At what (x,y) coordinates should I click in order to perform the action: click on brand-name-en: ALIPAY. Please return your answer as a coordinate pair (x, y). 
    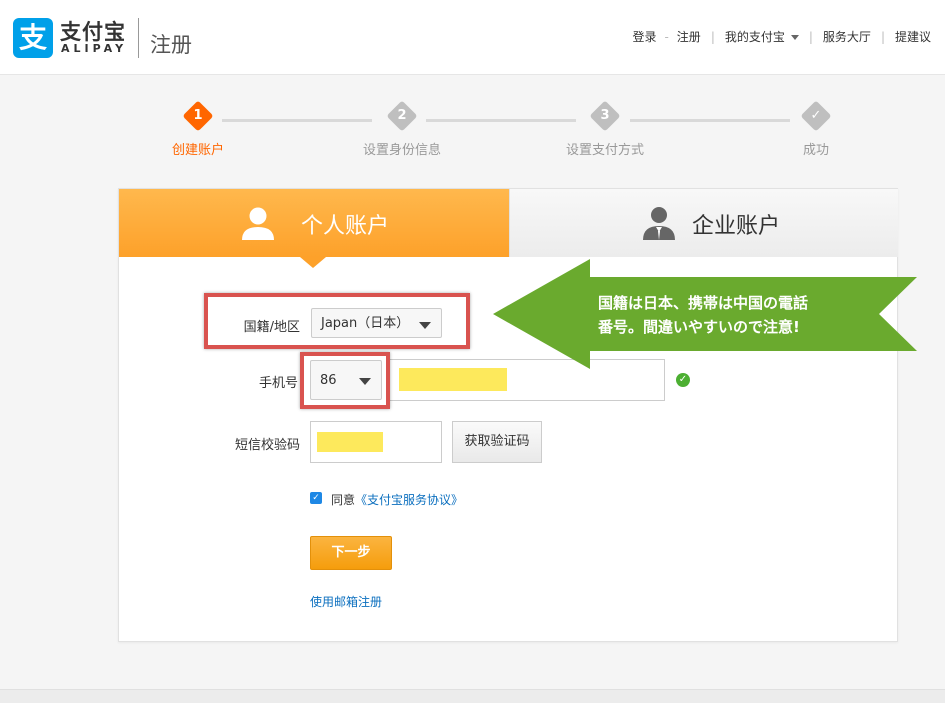
    Looking at the image, I should click on (94, 48).